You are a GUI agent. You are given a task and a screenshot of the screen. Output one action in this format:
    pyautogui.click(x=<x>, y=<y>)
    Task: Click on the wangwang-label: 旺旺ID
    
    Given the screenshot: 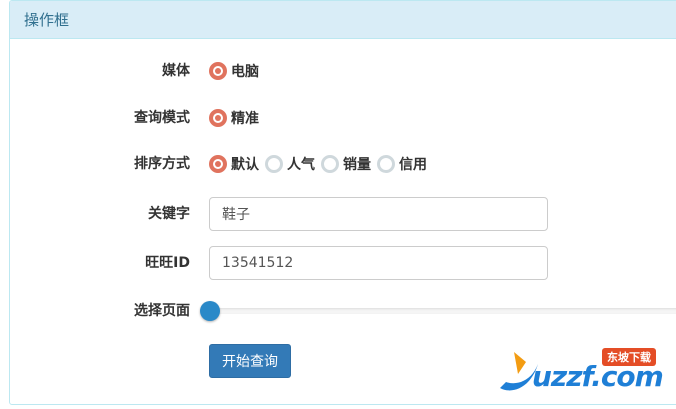 What is the action you would take?
    pyautogui.click(x=167, y=263)
    